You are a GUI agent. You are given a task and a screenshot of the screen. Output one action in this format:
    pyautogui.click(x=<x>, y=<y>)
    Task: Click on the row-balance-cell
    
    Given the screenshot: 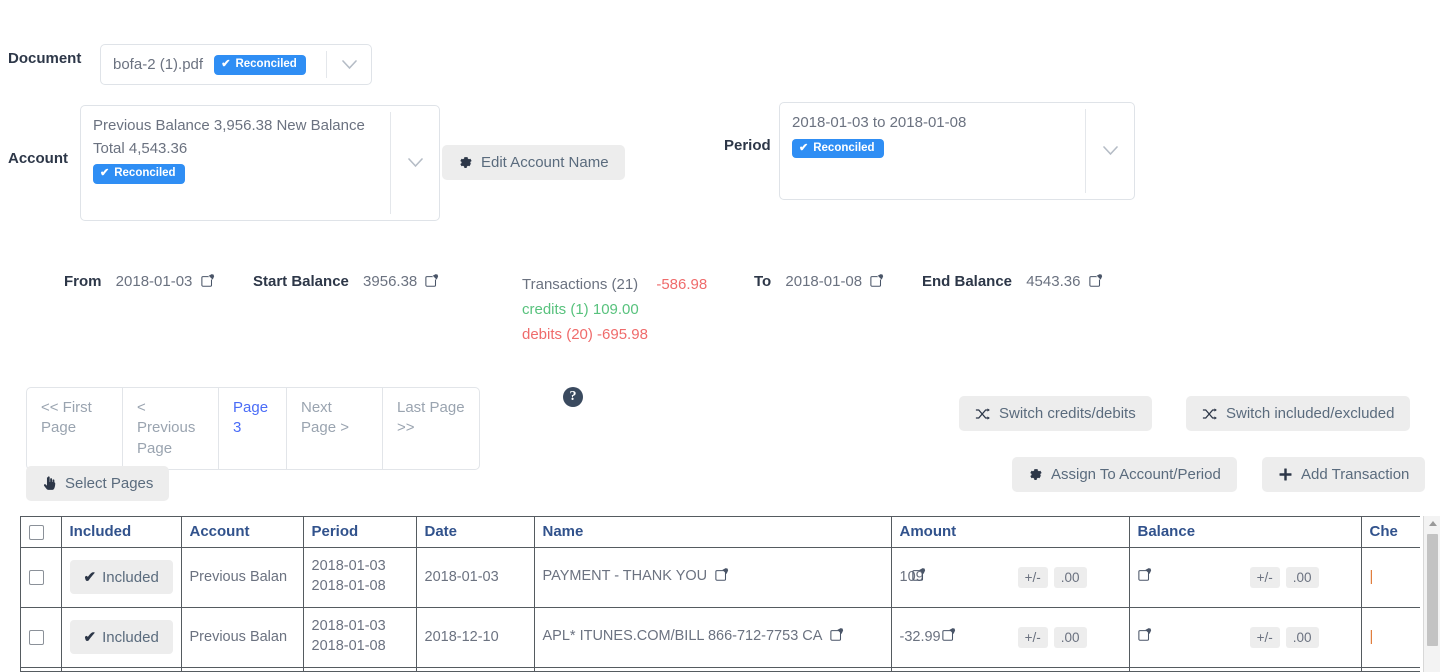 What is the action you would take?
    pyautogui.click(x=1245, y=669)
    